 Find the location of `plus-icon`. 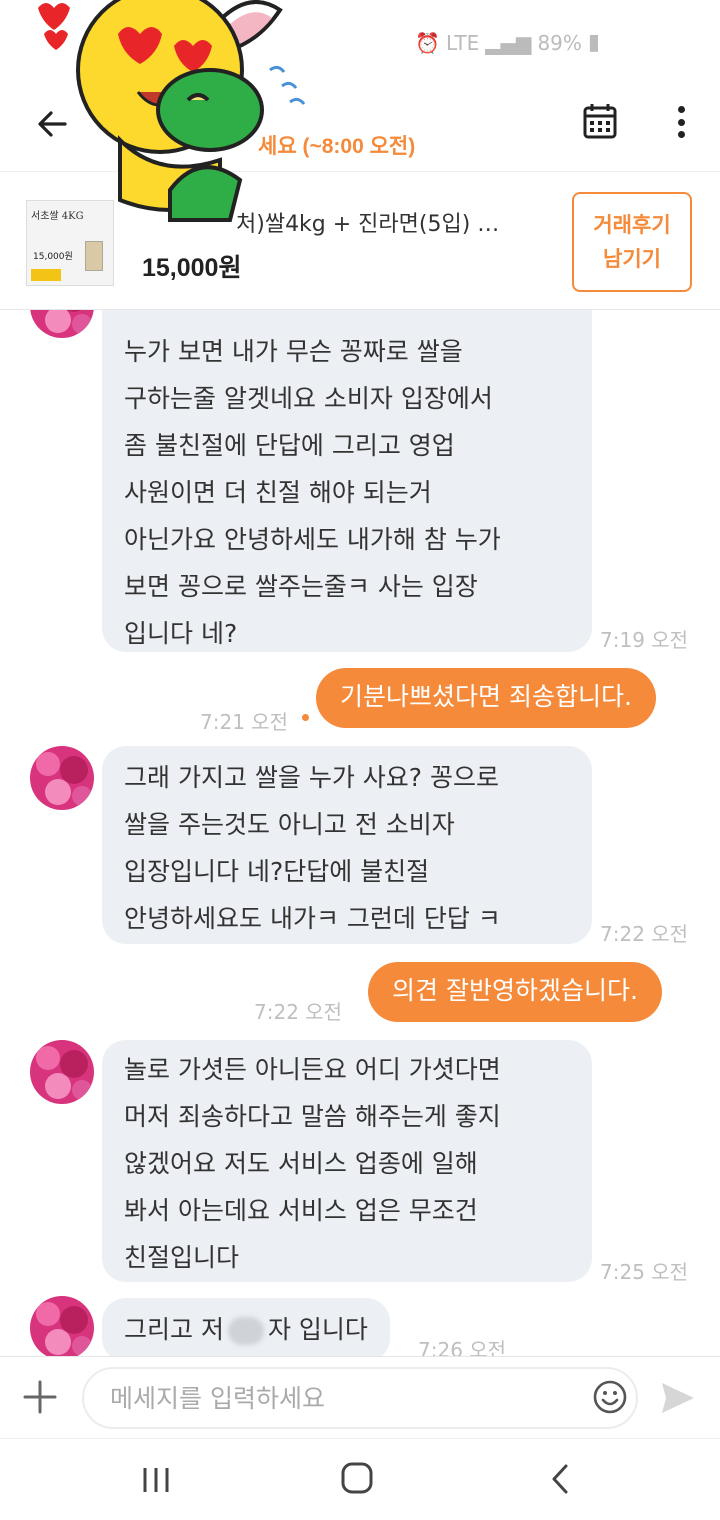

plus-icon is located at coordinates (40, 1397).